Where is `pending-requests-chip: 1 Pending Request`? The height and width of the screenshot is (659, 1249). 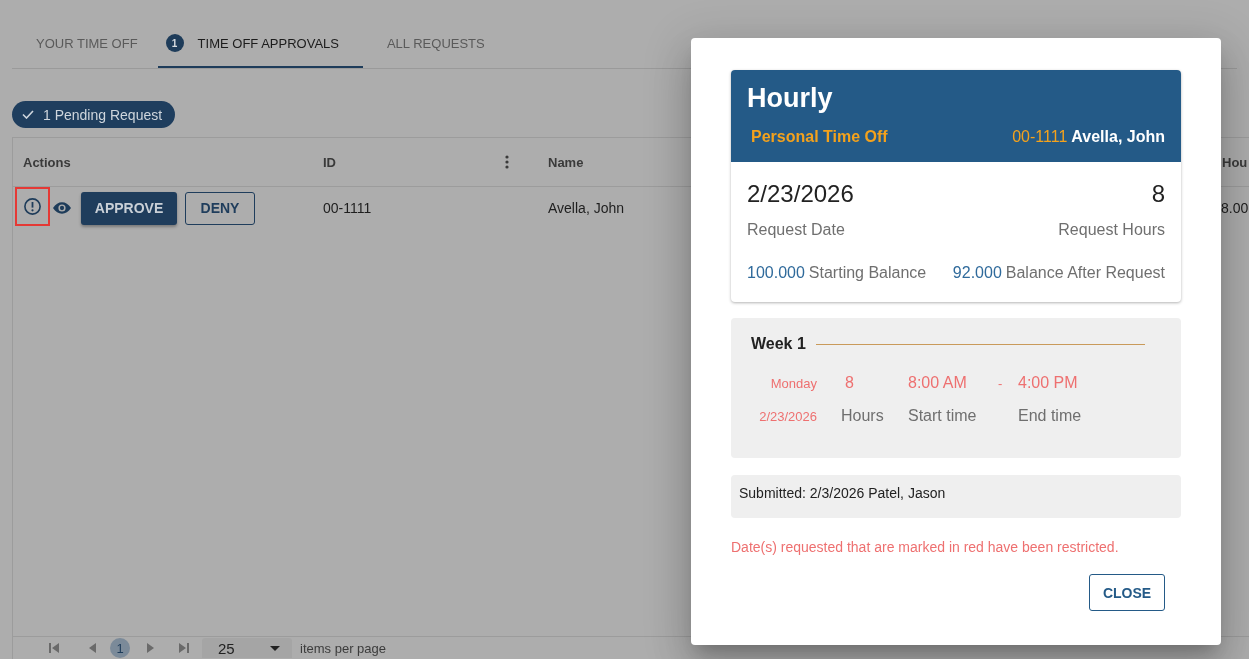 pending-requests-chip: 1 Pending Request is located at coordinates (94, 114).